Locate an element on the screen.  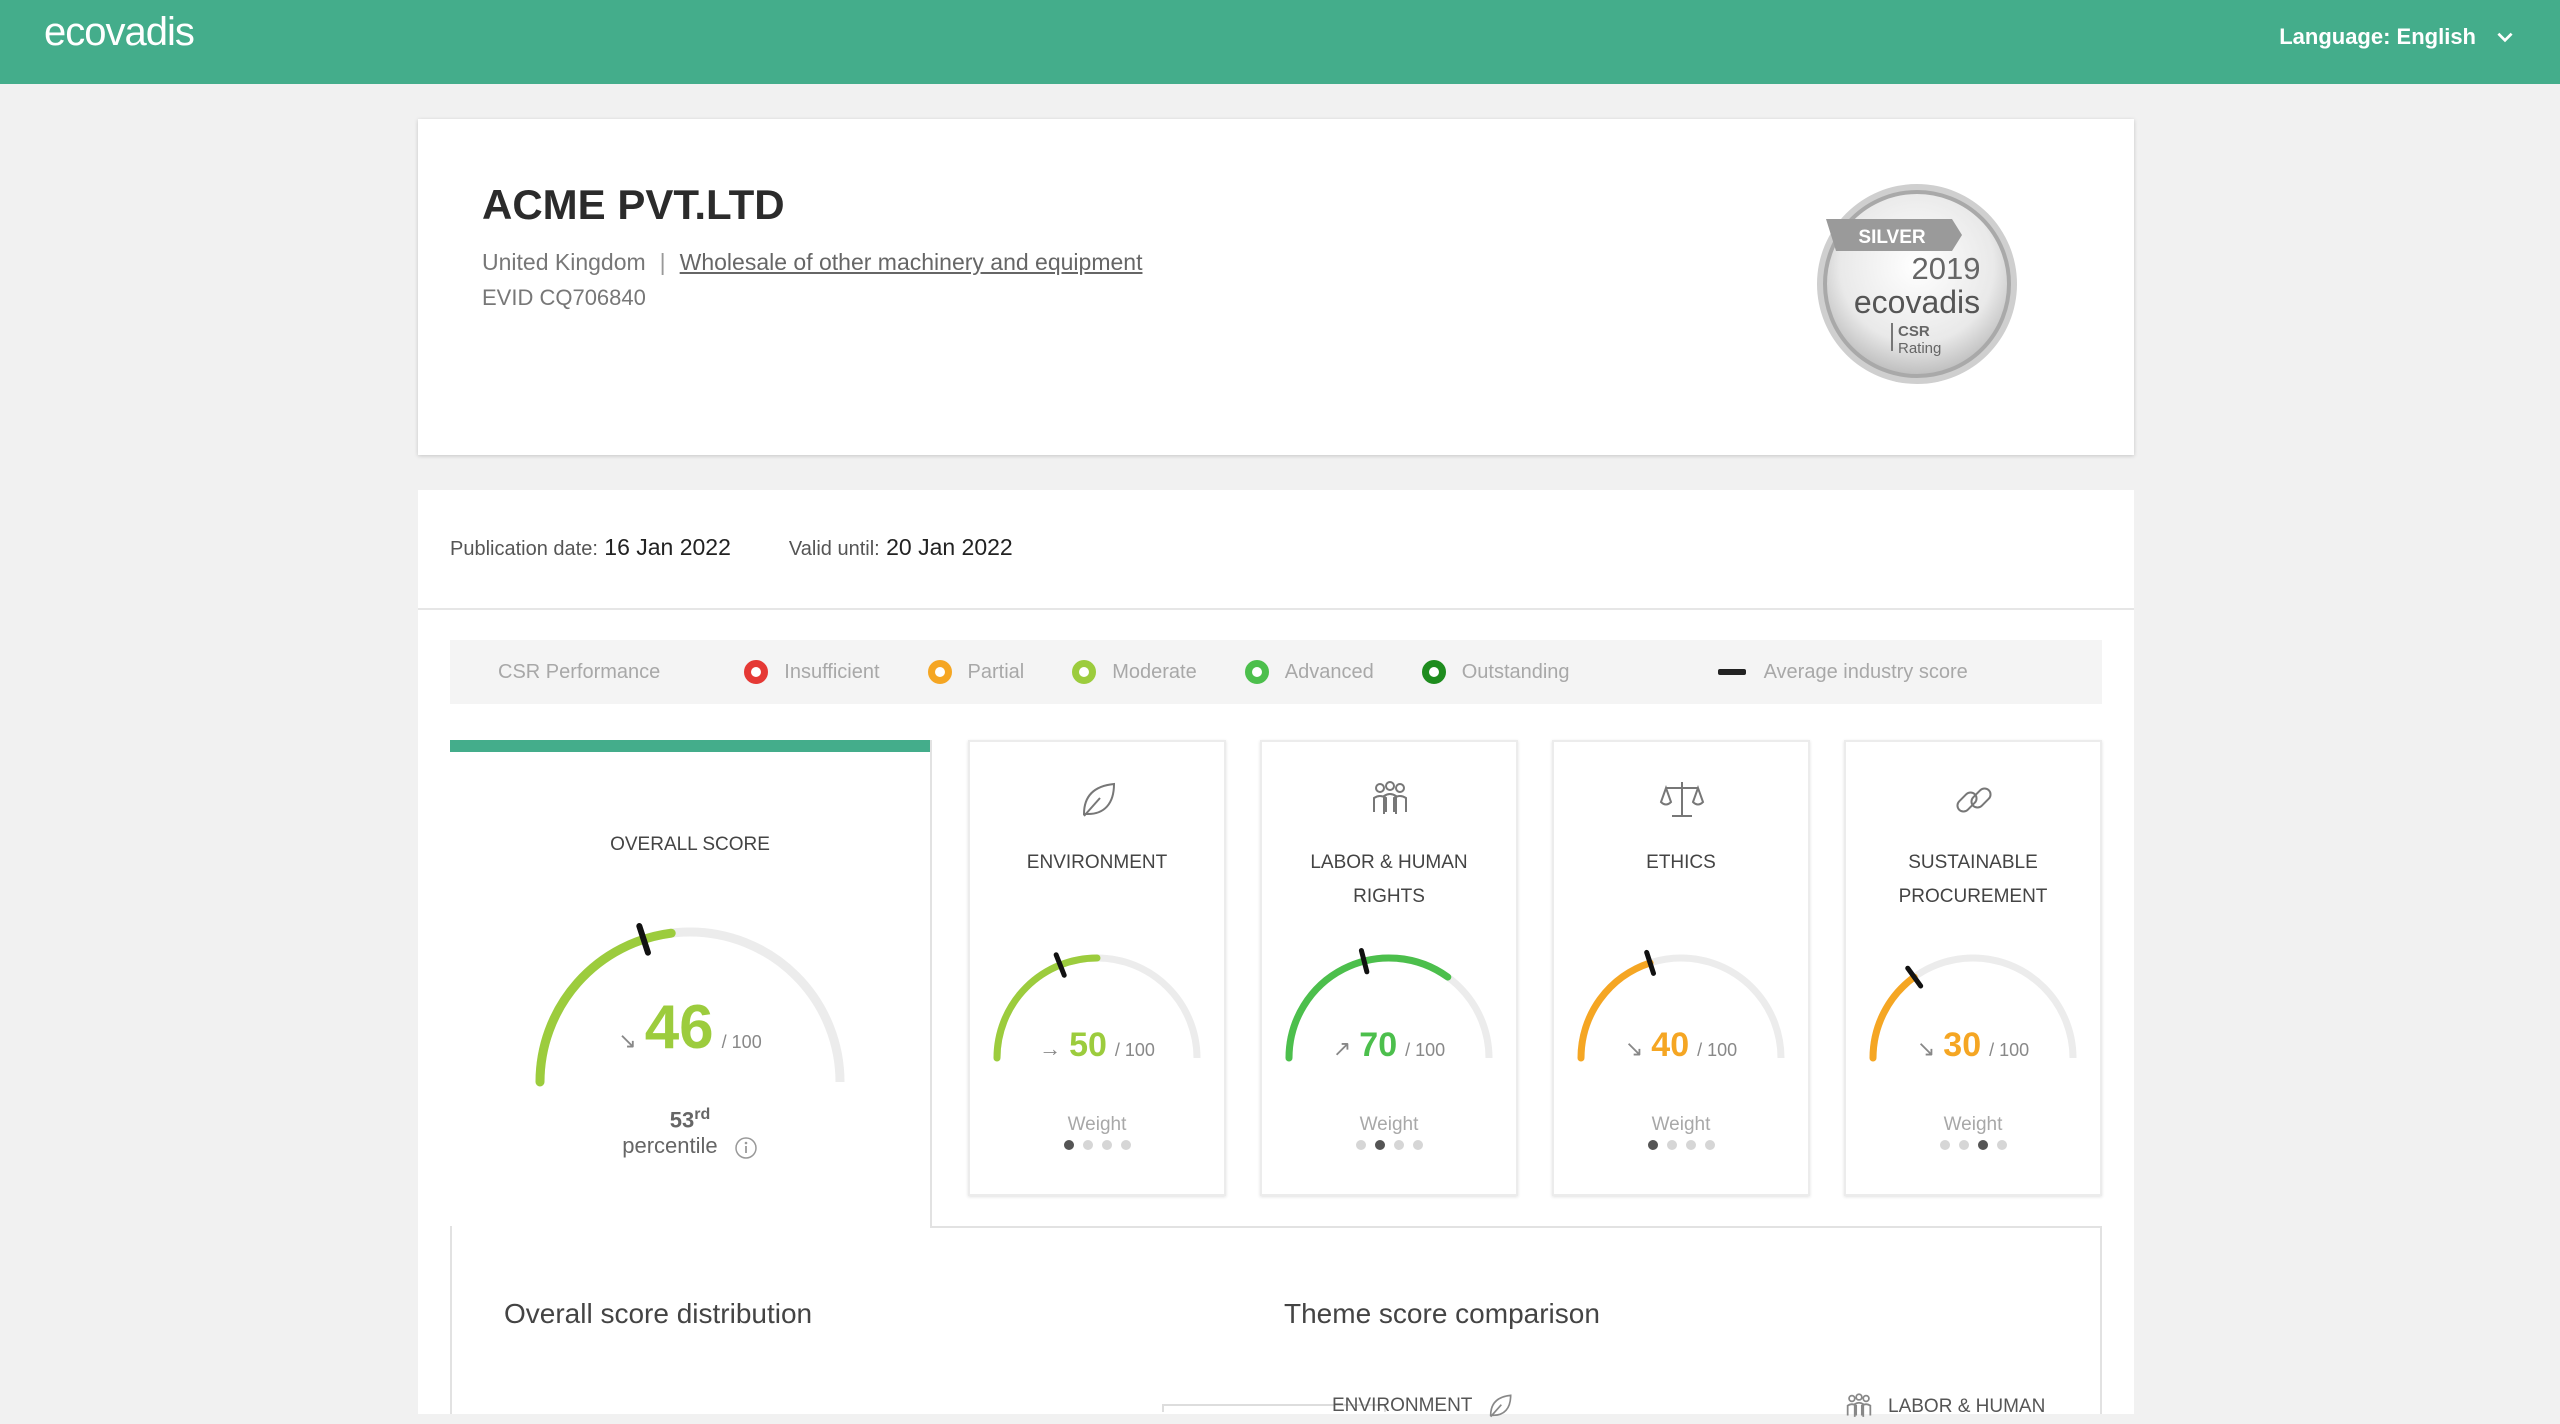
legend-label: Average industry score is located at coordinates (1865, 671).